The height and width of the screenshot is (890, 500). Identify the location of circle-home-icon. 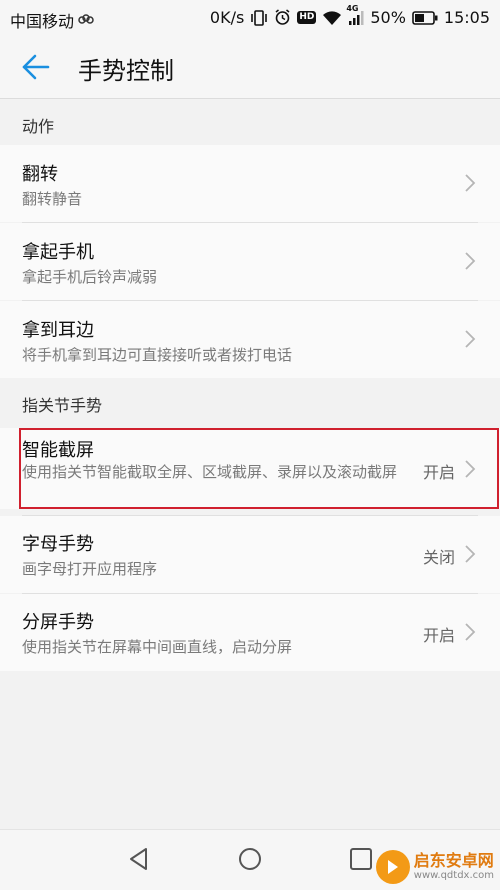
(250, 859).